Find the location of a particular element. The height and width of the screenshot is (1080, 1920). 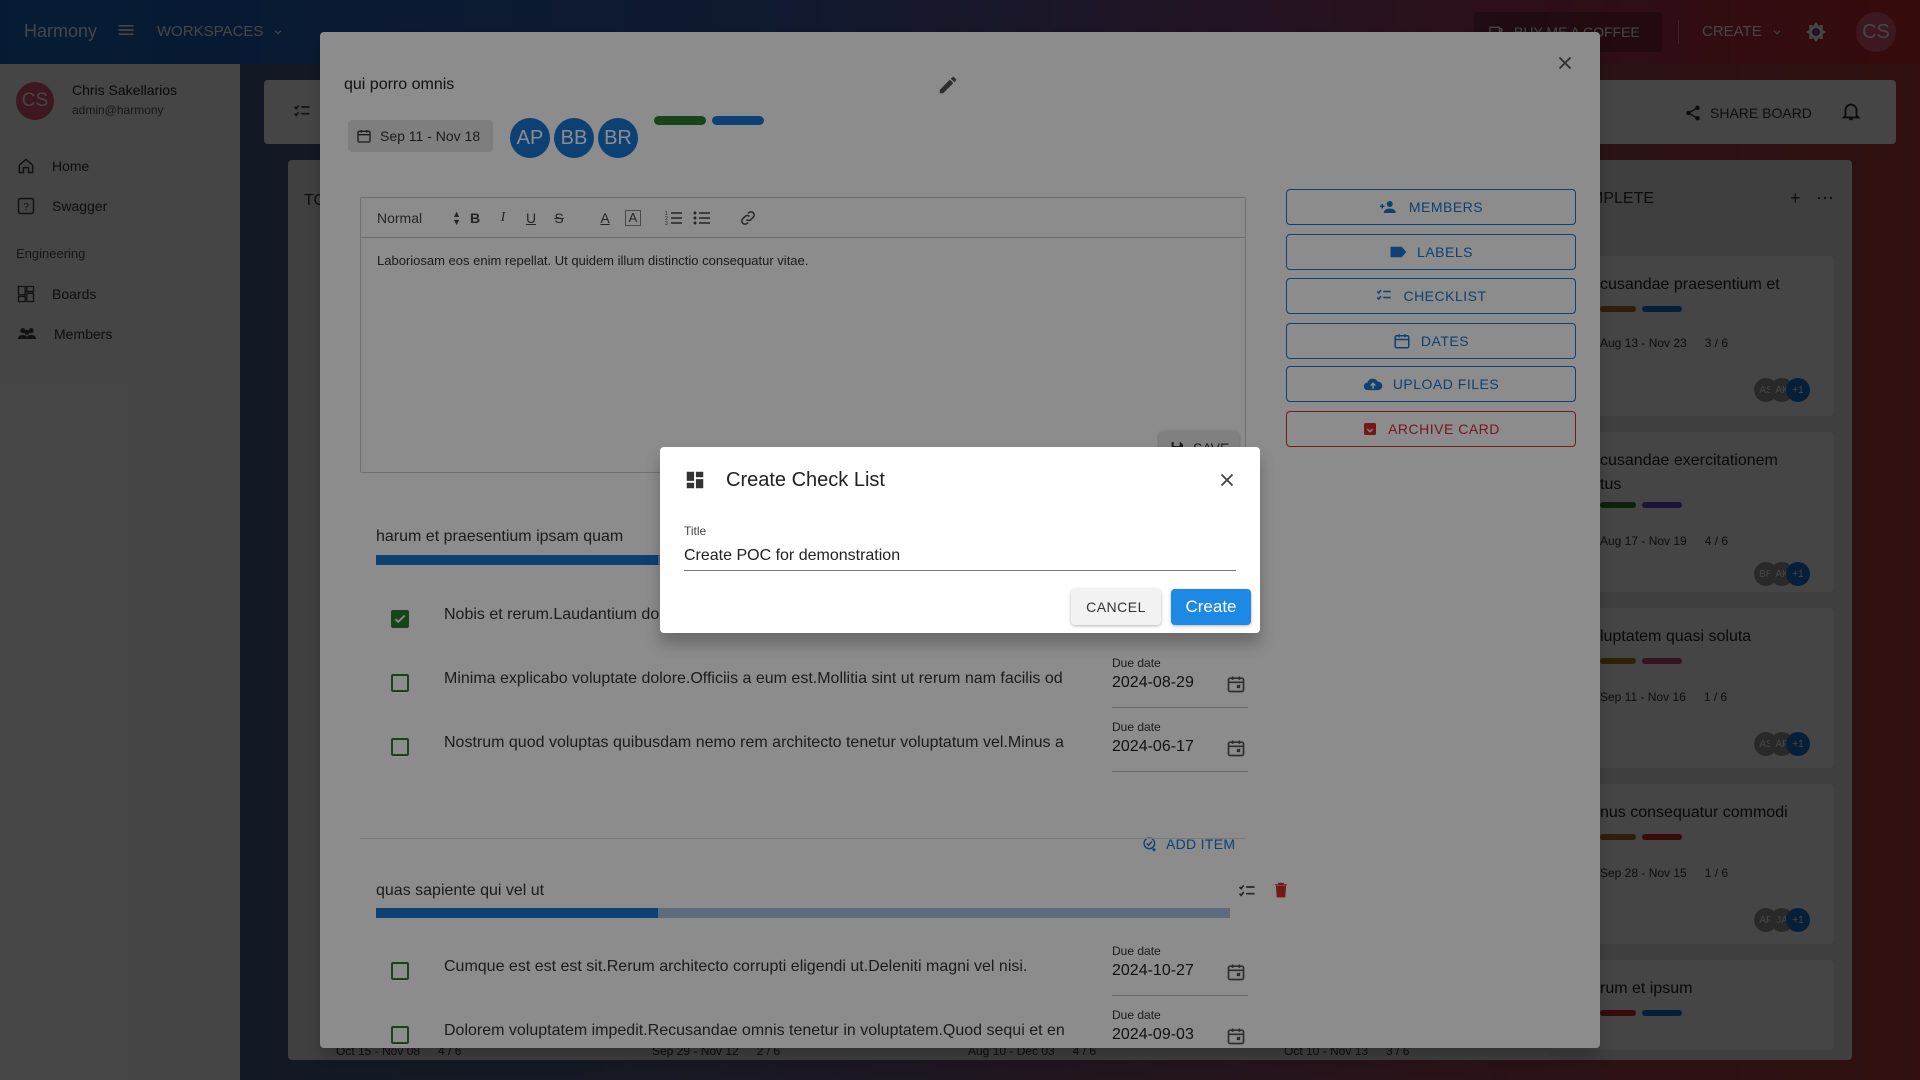

cancel-button: CANCEL is located at coordinates (1116, 607).